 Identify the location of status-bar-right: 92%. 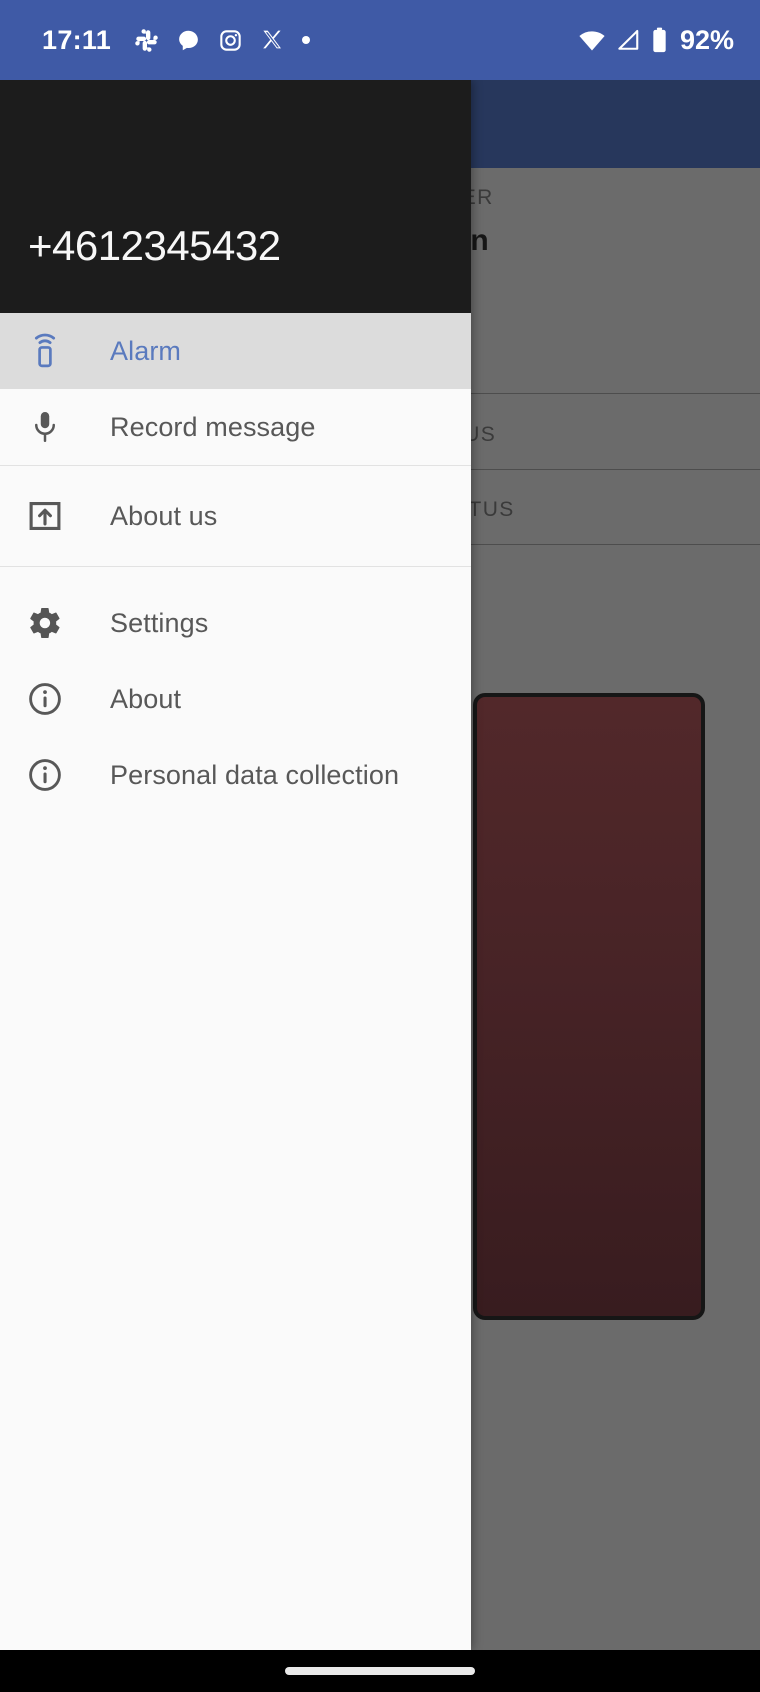
(656, 40).